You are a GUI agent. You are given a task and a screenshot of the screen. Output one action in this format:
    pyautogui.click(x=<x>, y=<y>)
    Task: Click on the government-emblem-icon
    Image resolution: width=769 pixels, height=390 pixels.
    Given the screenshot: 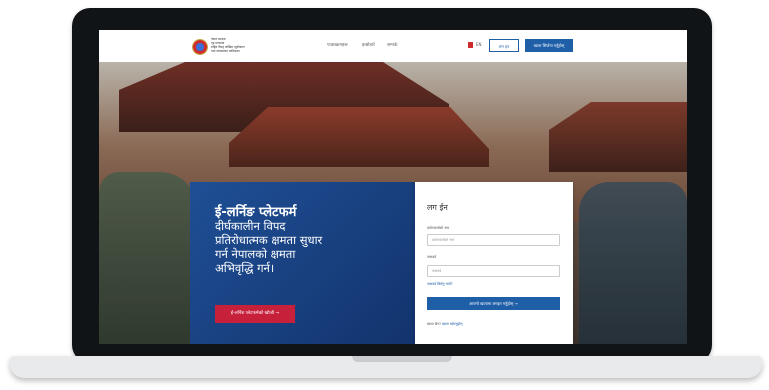 What is the action you would take?
    pyautogui.click(x=200, y=47)
    